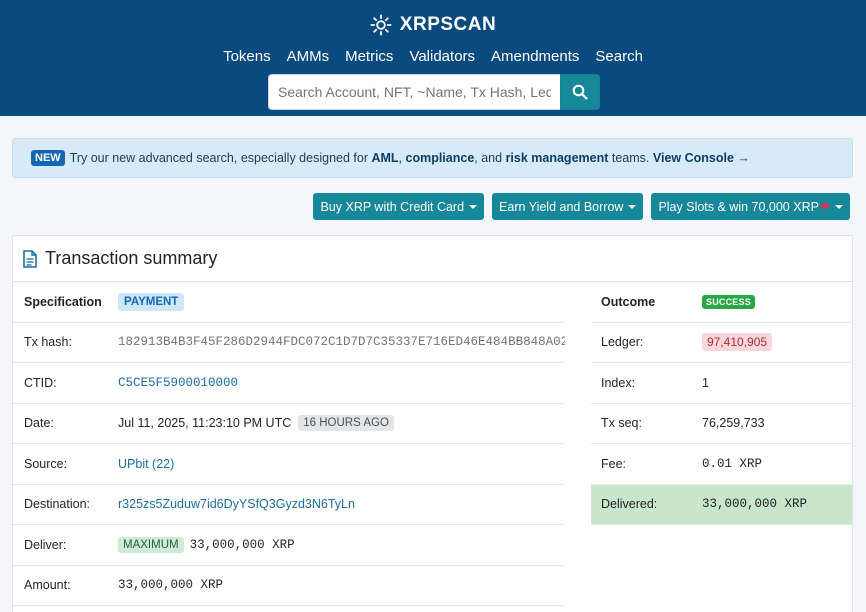 This screenshot has width=866, height=612. What do you see at coordinates (738, 206) in the screenshot?
I see `play-slots-label: Play Slots & win 70,000 XRP` at bounding box center [738, 206].